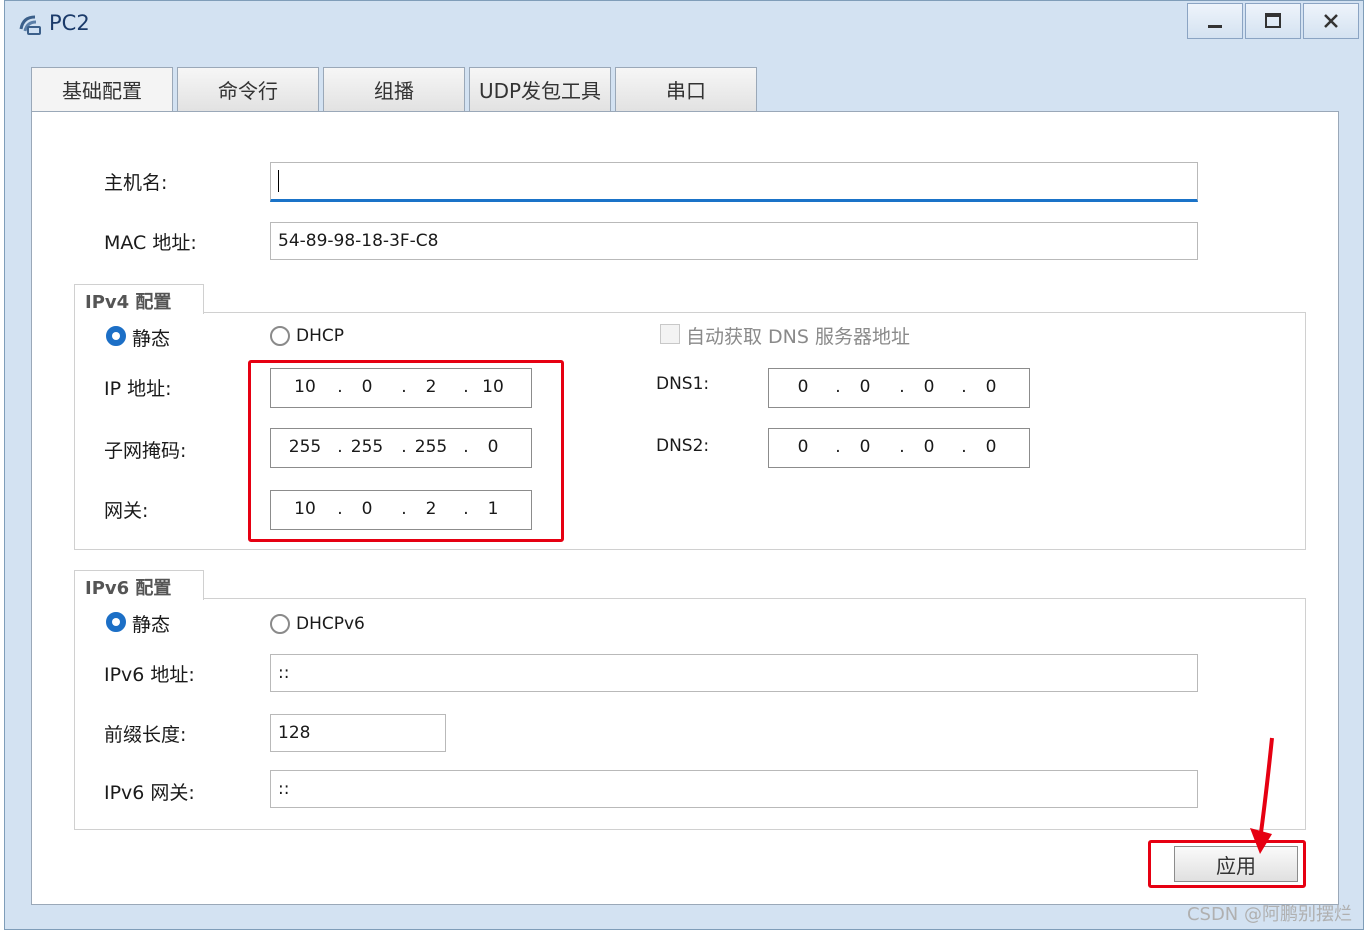  Describe the element at coordinates (683, 384) in the screenshot. I see `dns1-label: DNS1:` at that location.